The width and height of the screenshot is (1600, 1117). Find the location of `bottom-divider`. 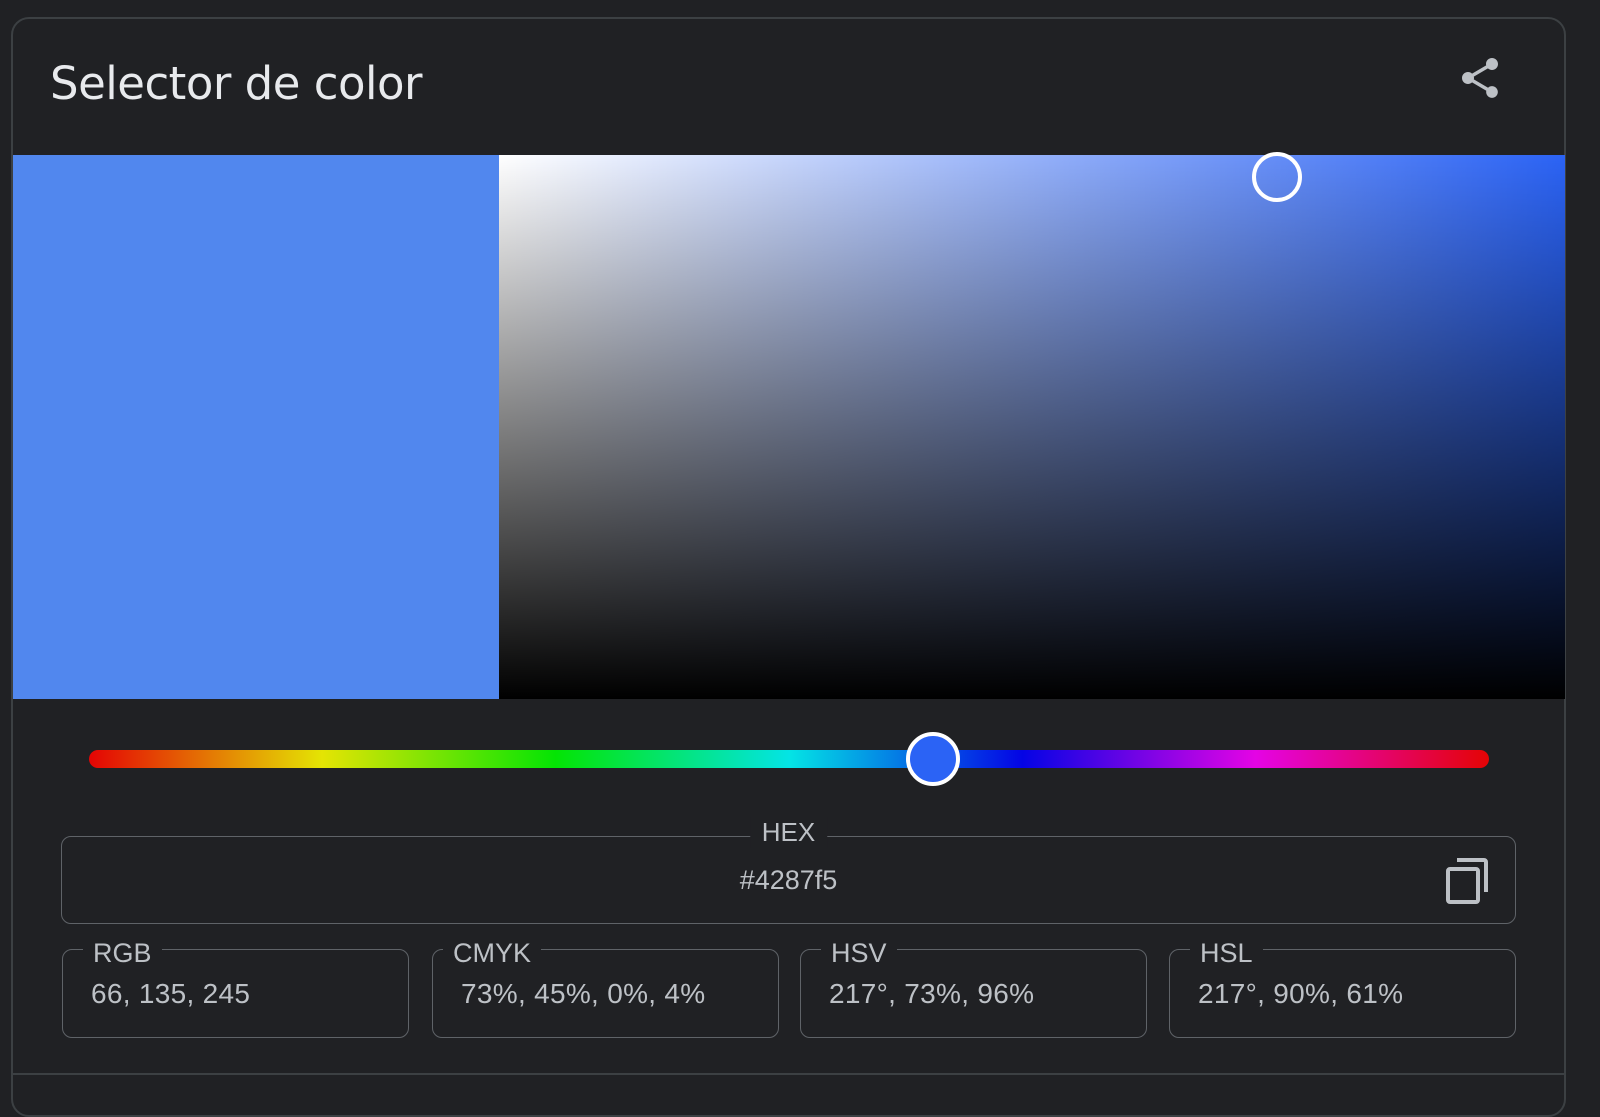

bottom-divider is located at coordinates (789, 1074).